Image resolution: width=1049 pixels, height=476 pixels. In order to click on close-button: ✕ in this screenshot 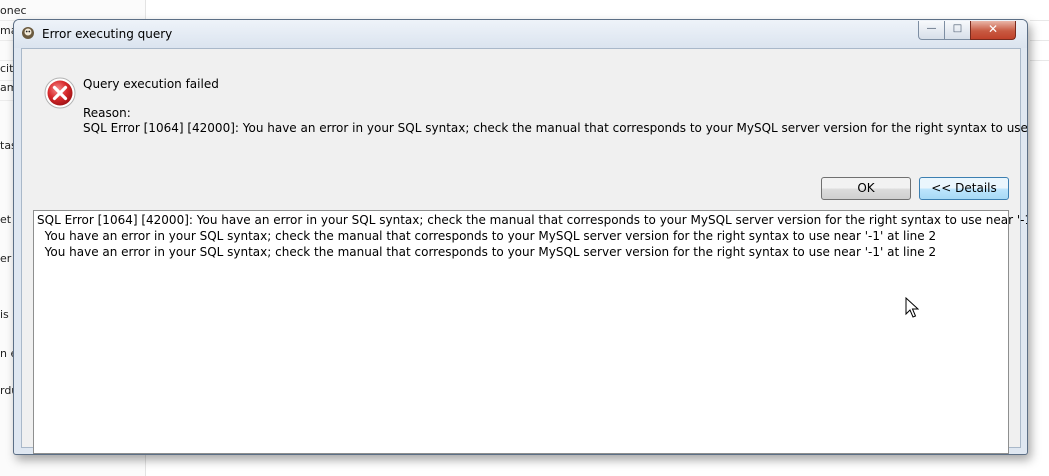, I will do `click(993, 30)`.